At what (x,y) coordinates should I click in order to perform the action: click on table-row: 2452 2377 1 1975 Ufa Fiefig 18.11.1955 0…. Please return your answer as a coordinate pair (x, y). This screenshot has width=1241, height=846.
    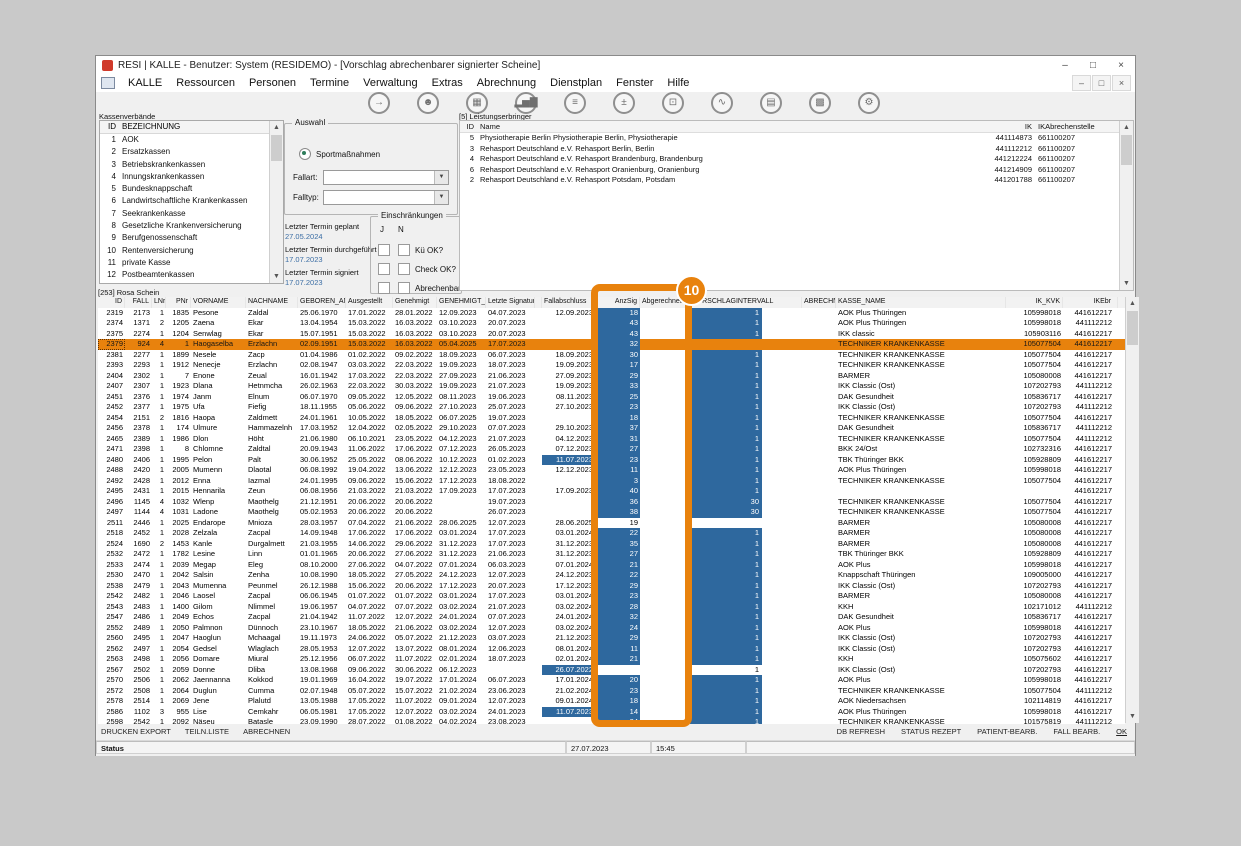
    Looking at the image, I should click on (611, 407).